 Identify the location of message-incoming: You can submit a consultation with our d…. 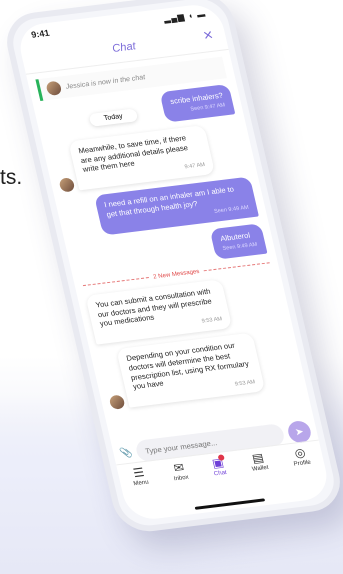
(159, 312).